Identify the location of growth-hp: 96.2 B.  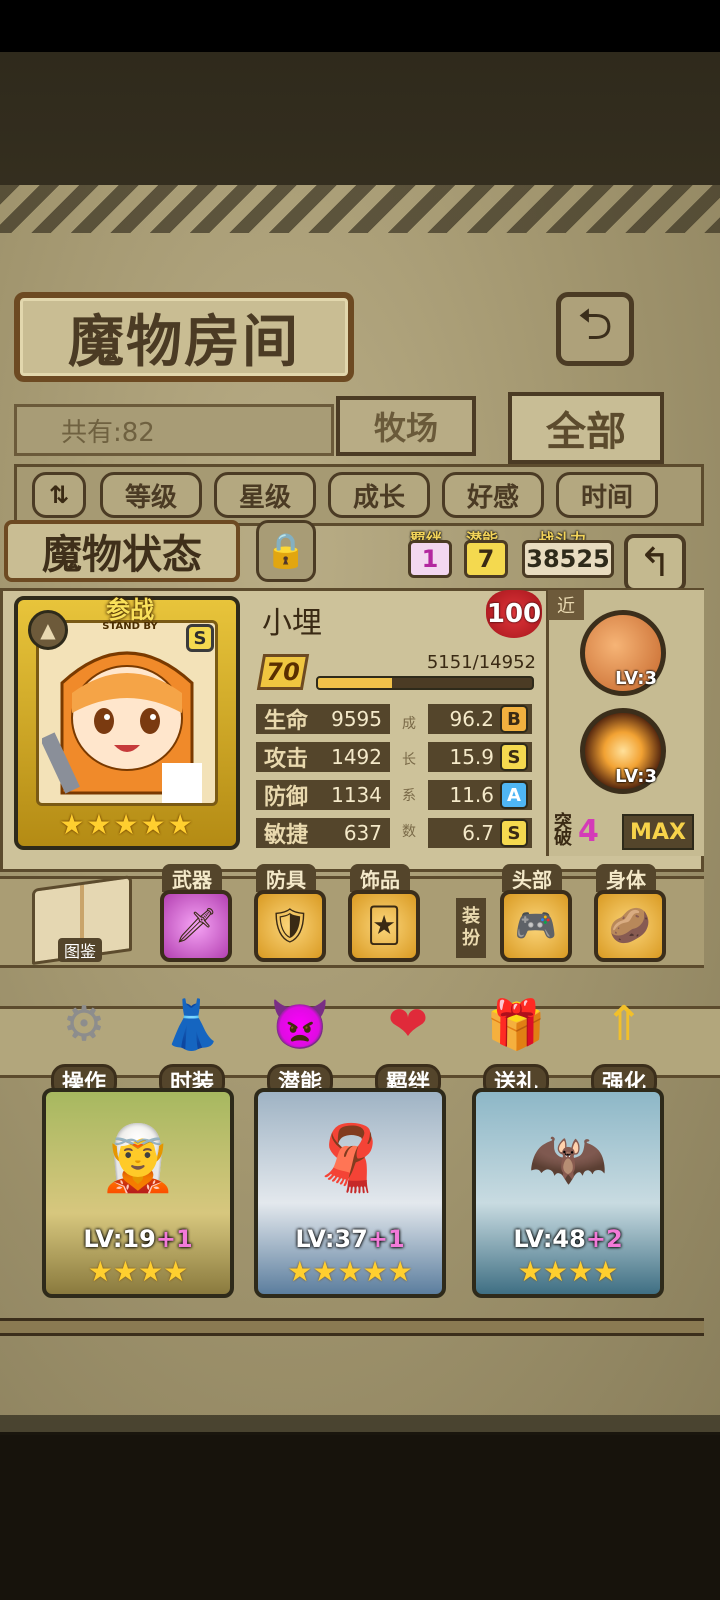
(480, 719).